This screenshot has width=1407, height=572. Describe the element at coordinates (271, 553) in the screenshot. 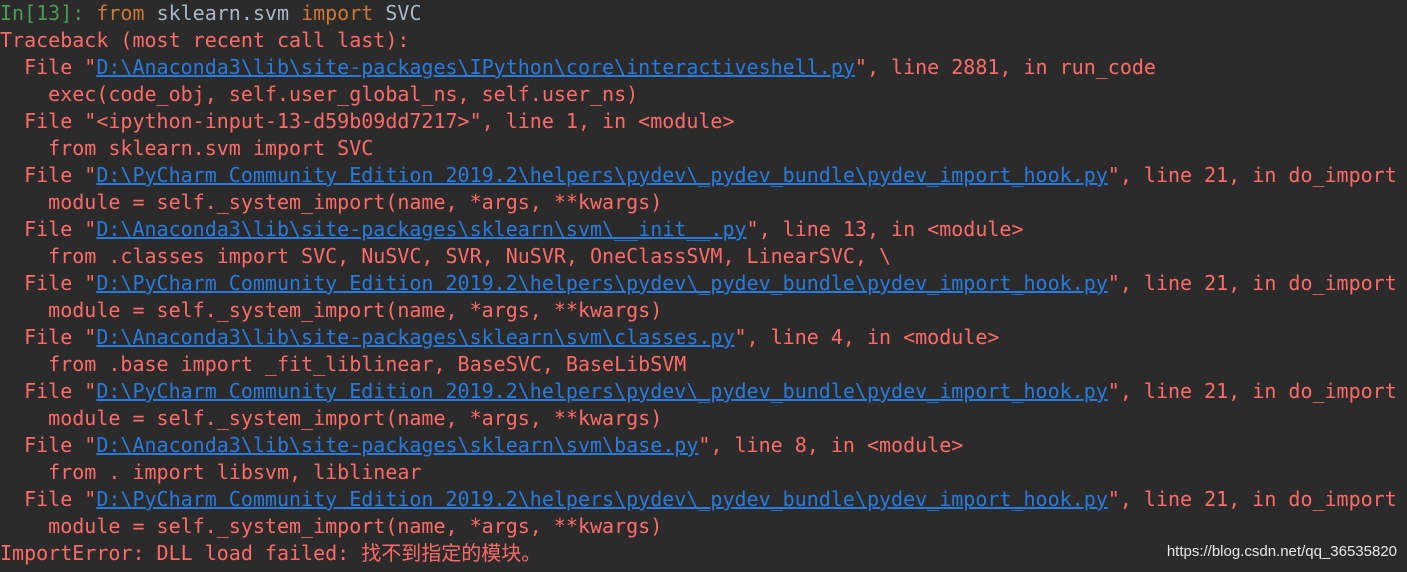

I see `import-error-message: ImportError: DLL load failed: 找不到指定的模块。` at that location.